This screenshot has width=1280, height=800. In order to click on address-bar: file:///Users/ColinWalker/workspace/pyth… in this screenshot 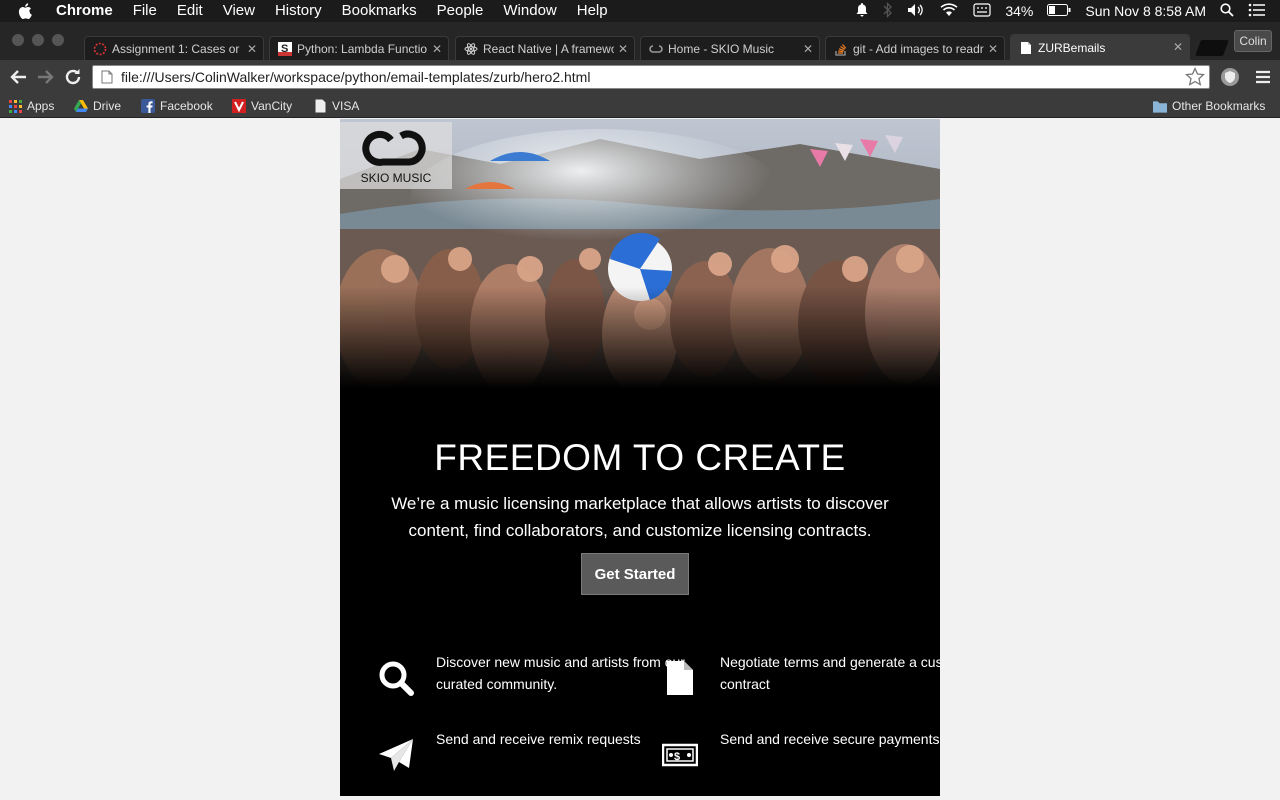, I will do `click(651, 77)`.